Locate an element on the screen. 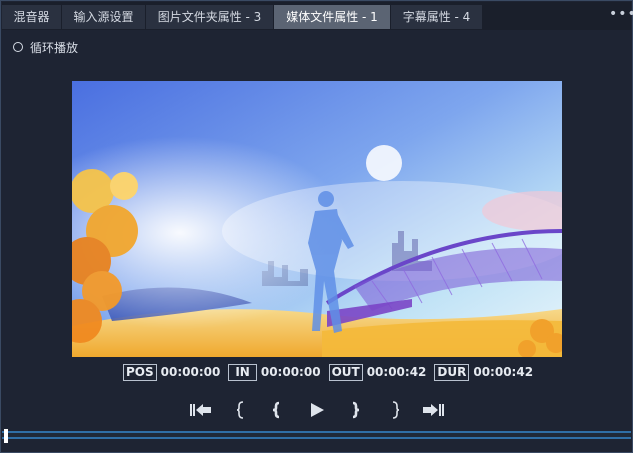 The height and width of the screenshot is (453, 633). step-forward-icon is located at coordinates (356, 410).